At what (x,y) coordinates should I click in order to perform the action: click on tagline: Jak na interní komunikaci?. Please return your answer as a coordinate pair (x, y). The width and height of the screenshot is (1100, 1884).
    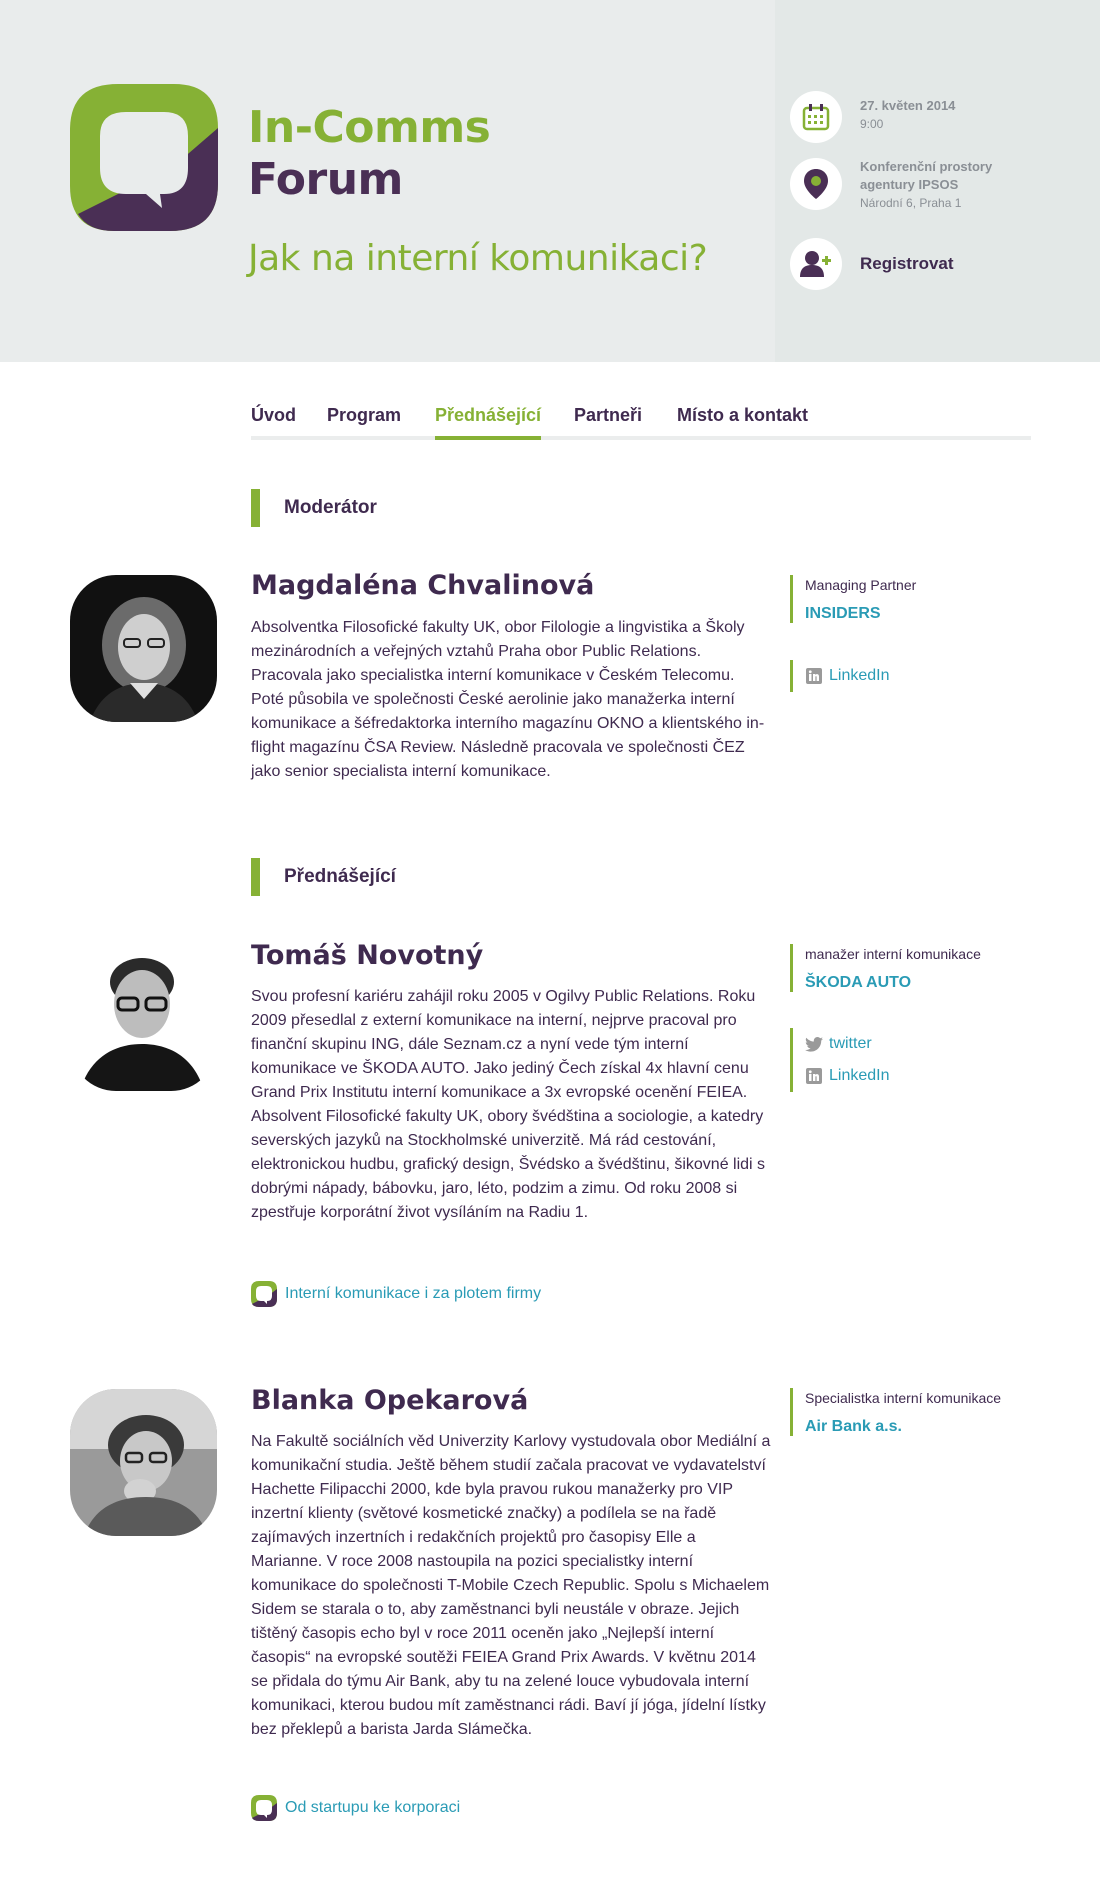
    Looking at the image, I should click on (478, 258).